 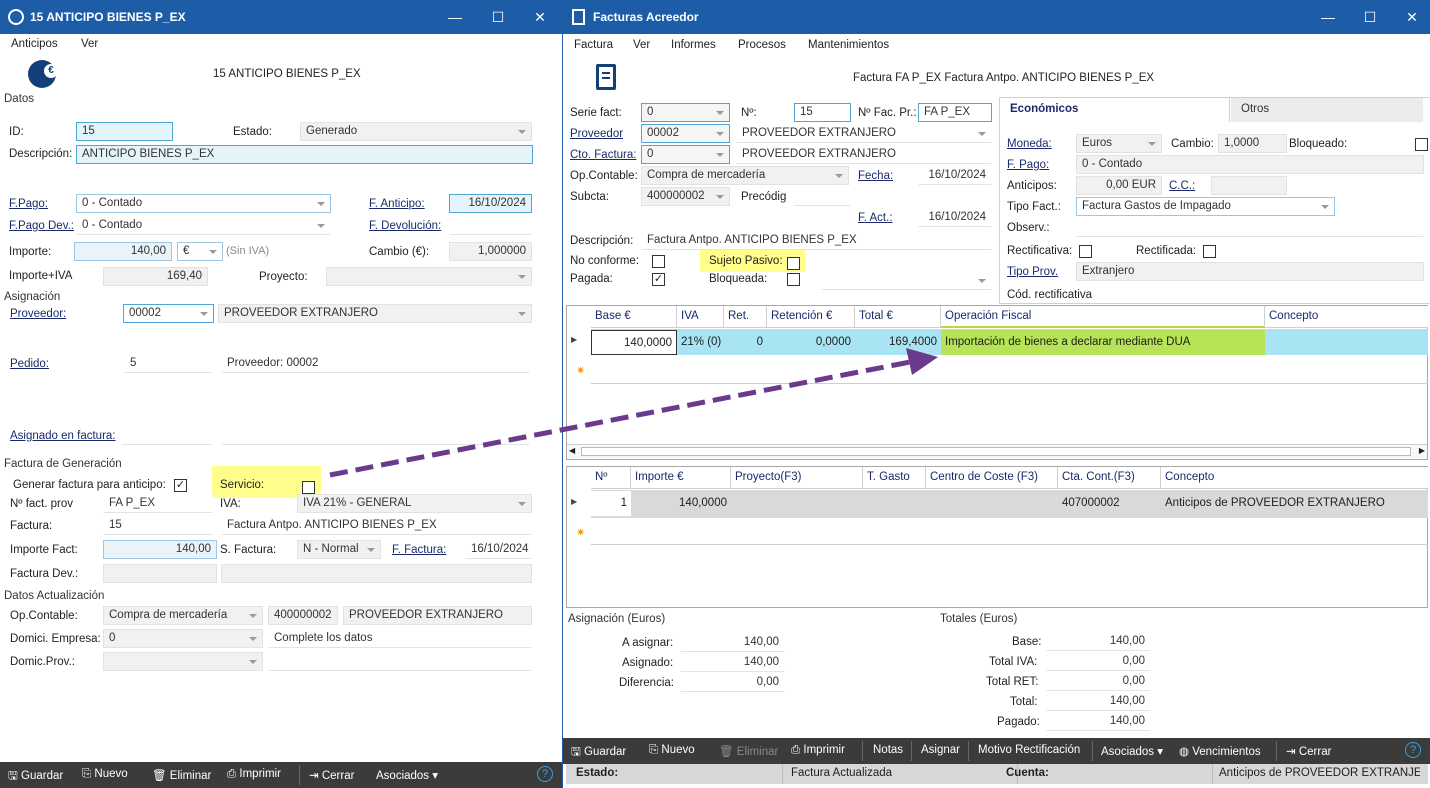 What do you see at coordinates (405, 226) in the screenshot?
I see `fdevolucion-label: F. Devolución:` at bounding box center [405, 226].